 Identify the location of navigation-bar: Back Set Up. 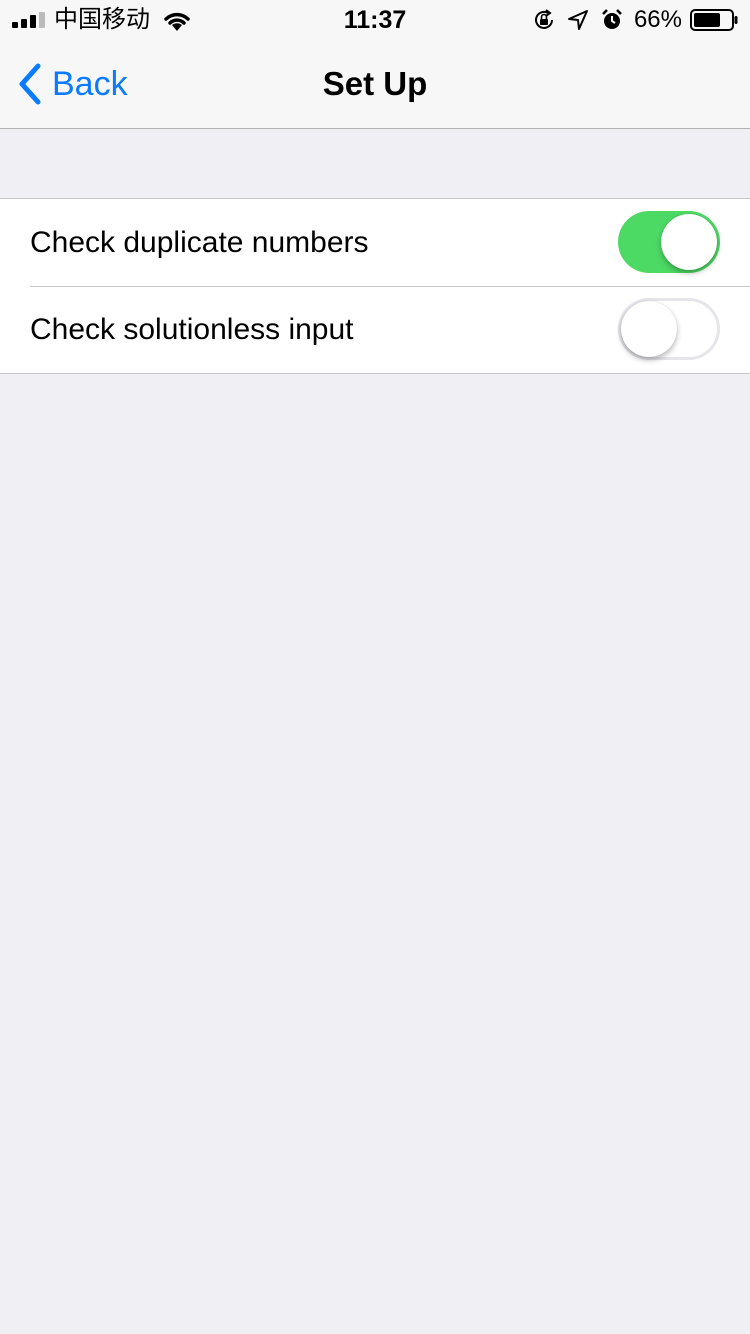
(375, 84).